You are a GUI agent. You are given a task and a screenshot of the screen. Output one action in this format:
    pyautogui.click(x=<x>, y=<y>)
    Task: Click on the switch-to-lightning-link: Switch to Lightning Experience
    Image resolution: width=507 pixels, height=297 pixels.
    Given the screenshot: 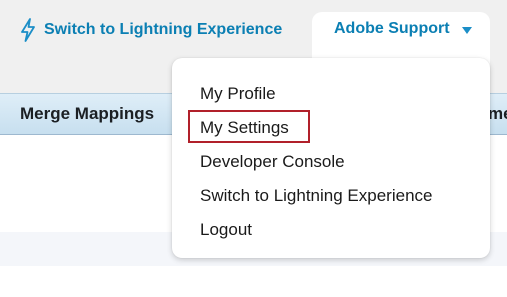 What is the action you would take?
    pyautogui.click(x=151, y=30)
    